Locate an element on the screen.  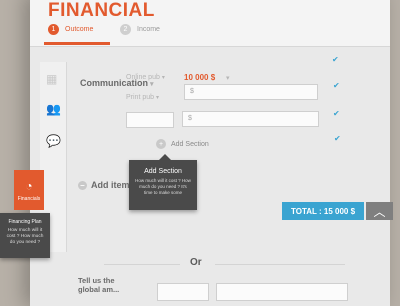
tooltip-title: Add Section is located at coordinates (163, 171).